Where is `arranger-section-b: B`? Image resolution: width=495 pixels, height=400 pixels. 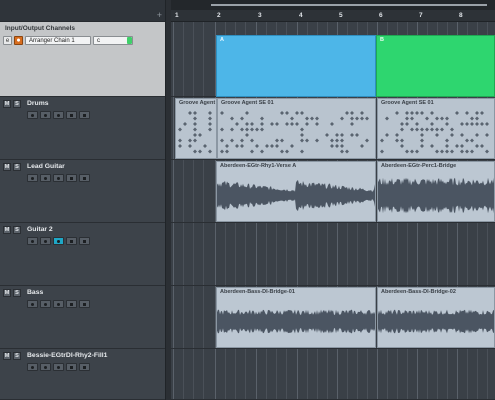
arranger-section-b: B is located at coordinates (435, 66).